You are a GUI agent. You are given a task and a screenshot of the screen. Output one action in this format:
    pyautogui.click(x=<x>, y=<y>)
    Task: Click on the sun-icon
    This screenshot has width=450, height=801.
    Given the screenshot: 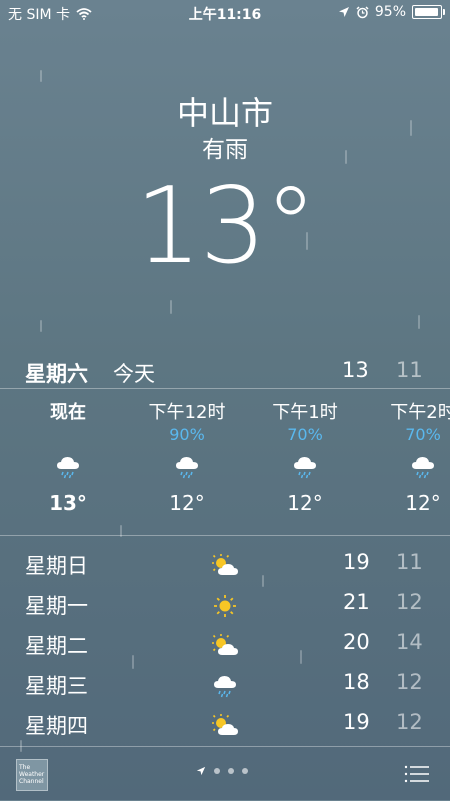 What is the action you would take?
    pyautogui.click(x=225, y=606)
    